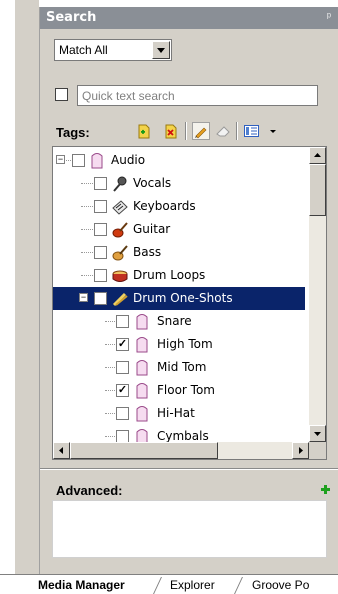  What do you see at coordinates (128, 160) in the screenshot?
I see `tree-item-label: Audio` at bounding box center [128, 160].